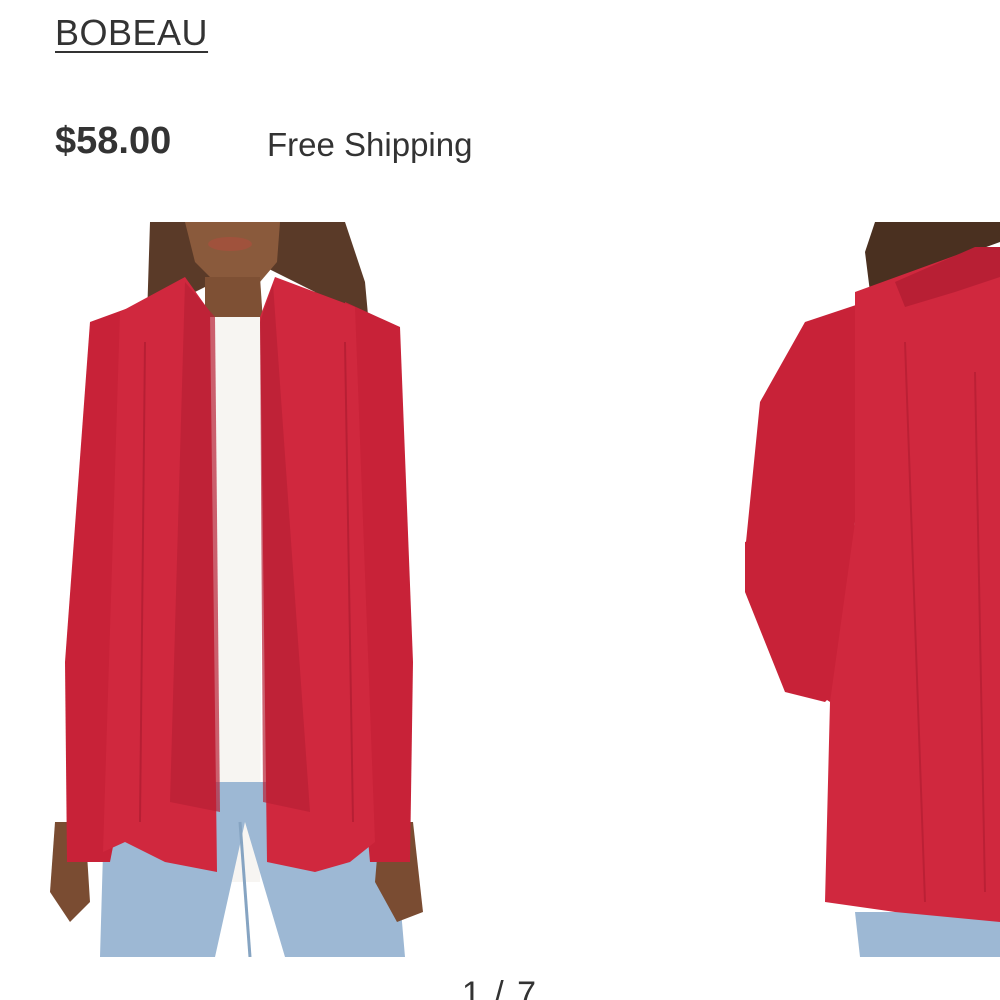 The width and height of the screenshot is (1000, 1000). I want to click on brand-link: BOBEAU, so click(131, 33).